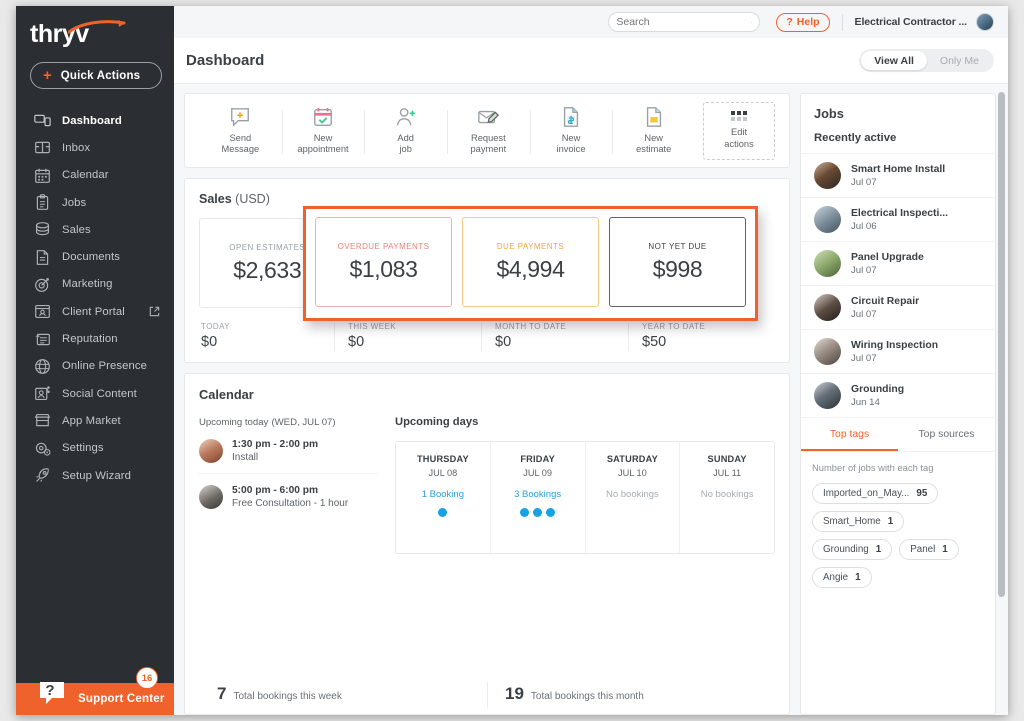 Image resolution: width=1024 pixels, height=721 pixels. Describe the element at coordinates (898, 395) in the screenshot. I see `job-list-item: Grounding Jun 14` at that location.